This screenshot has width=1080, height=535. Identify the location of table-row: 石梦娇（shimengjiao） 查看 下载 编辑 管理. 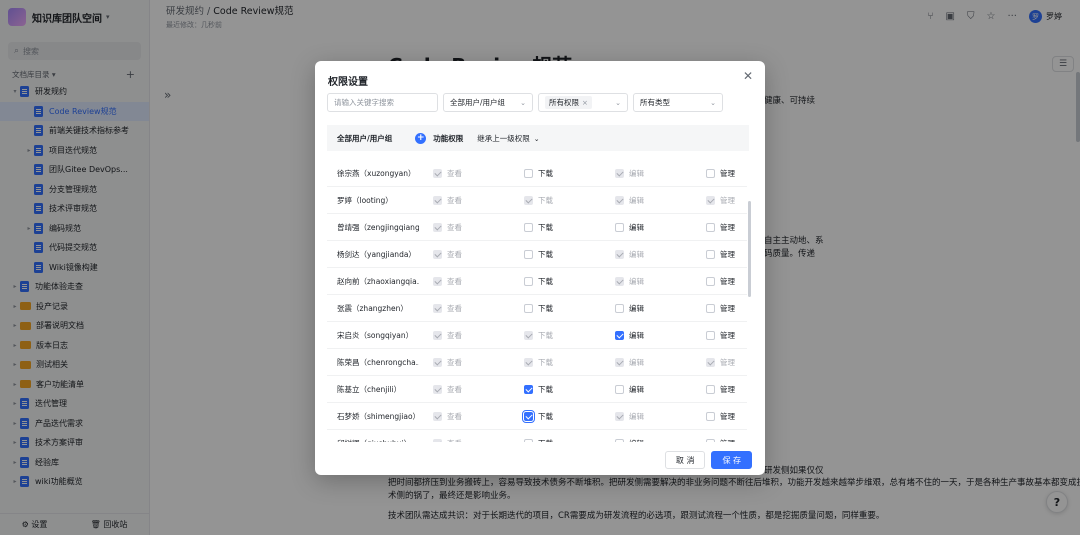
(537, 416).